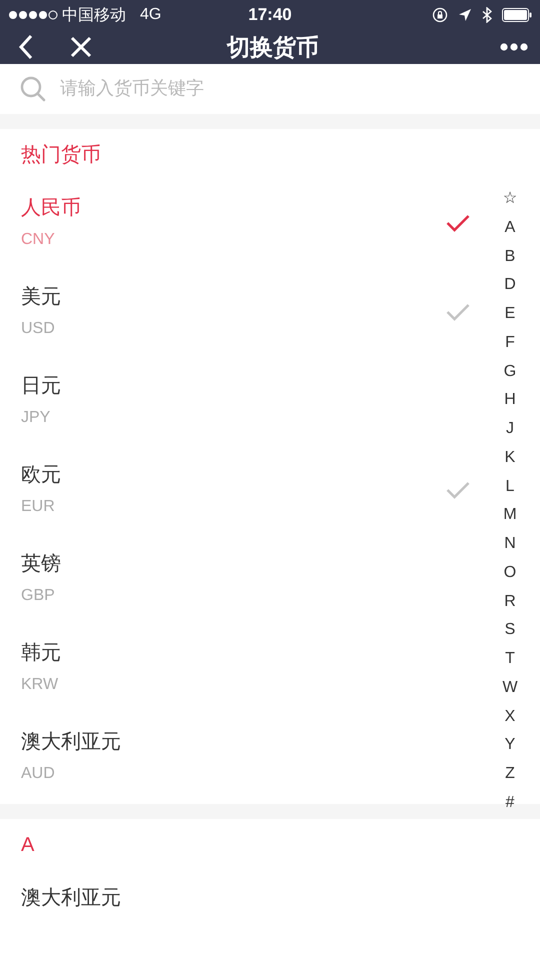 The image size is (540, 960). I want to click on index-letter: W, so click(510, 688).